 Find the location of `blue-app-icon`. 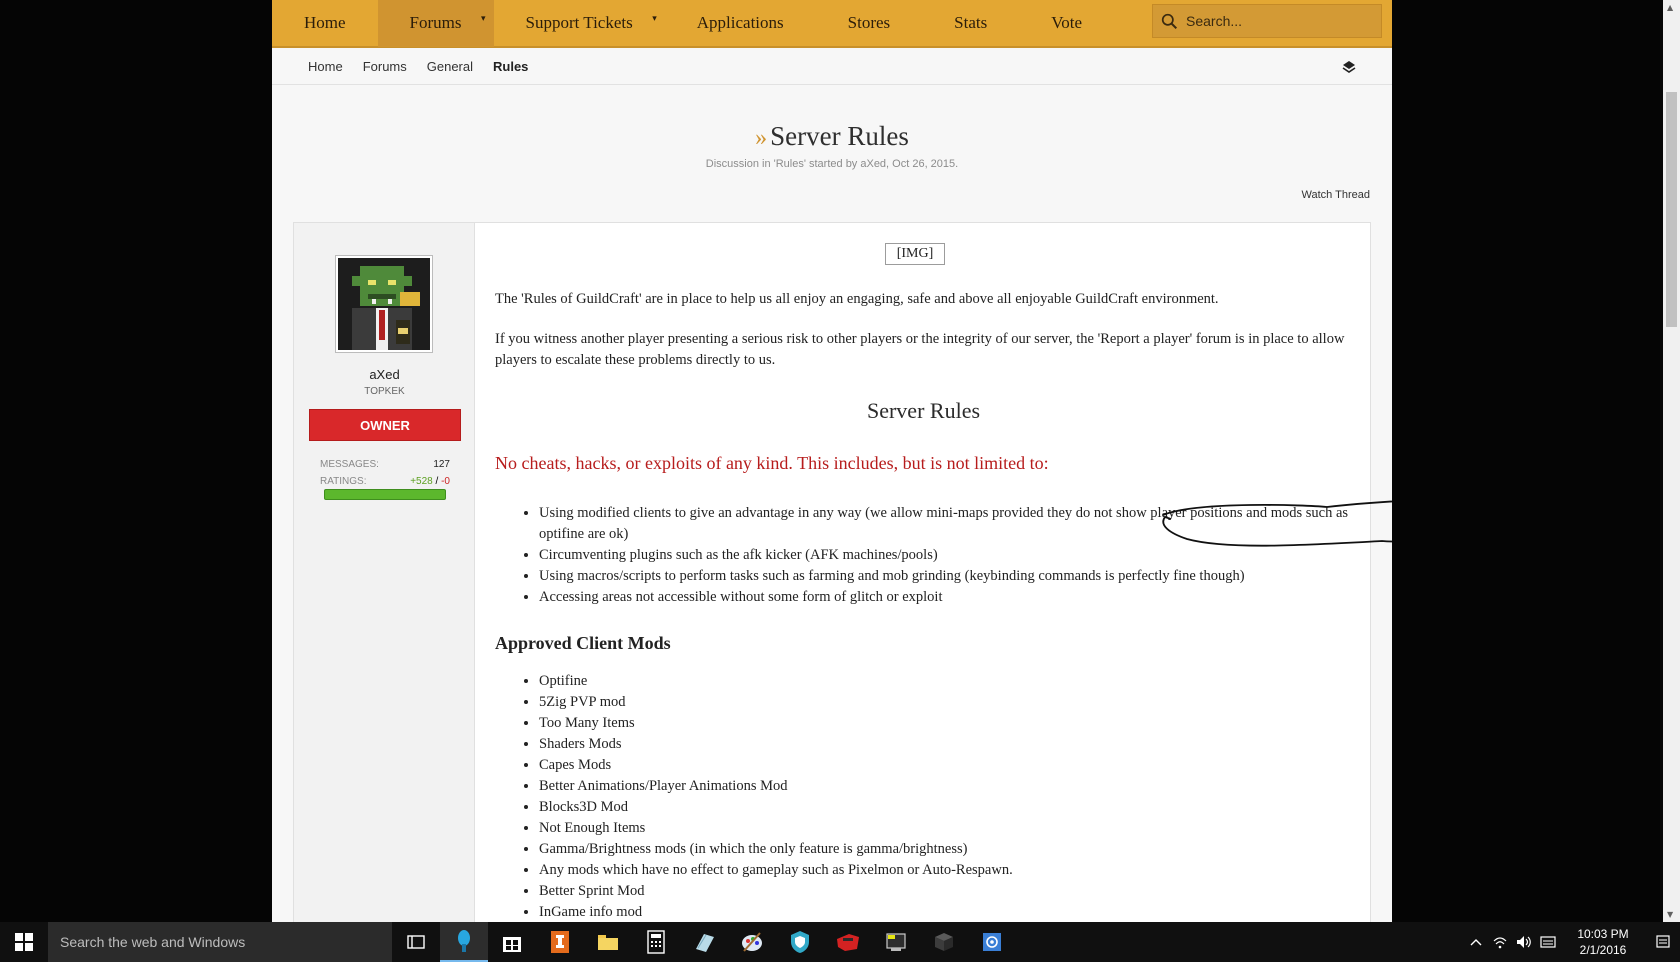

blue-app-icon is located at coordinates (992, 942).